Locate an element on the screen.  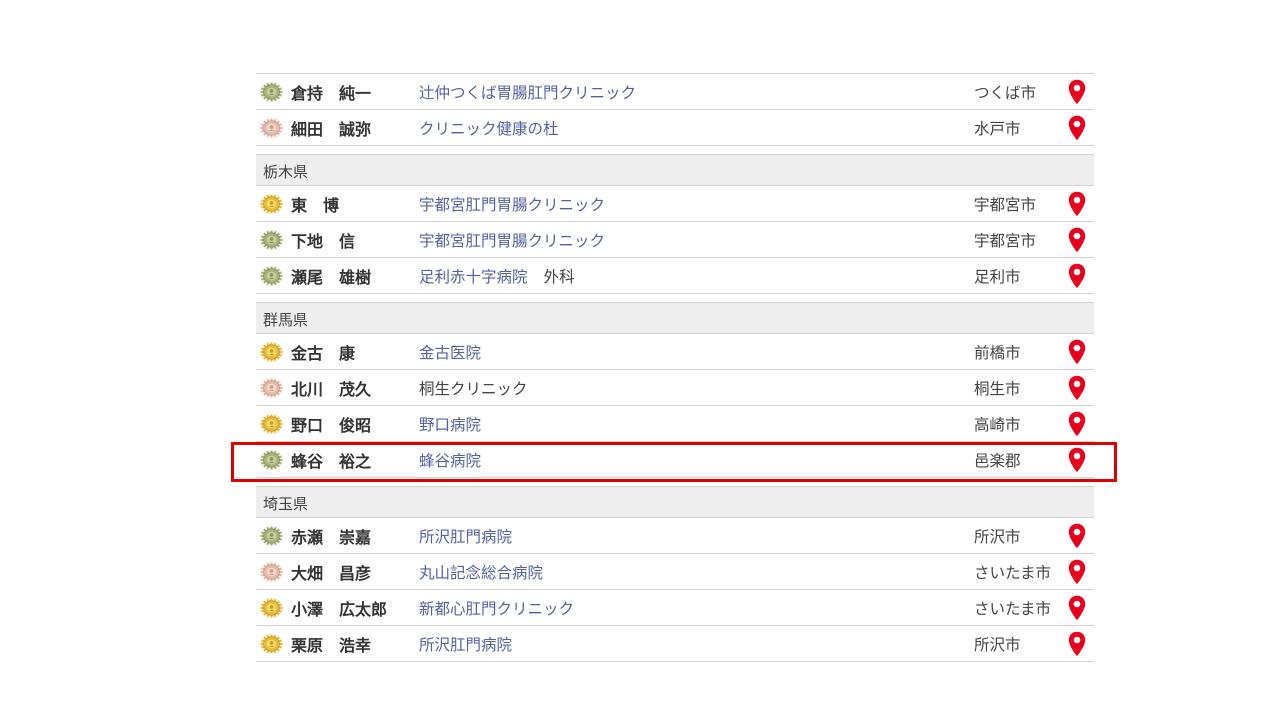
doctor-name: 大畑 昌彦 is located at coordinates (331, 573).